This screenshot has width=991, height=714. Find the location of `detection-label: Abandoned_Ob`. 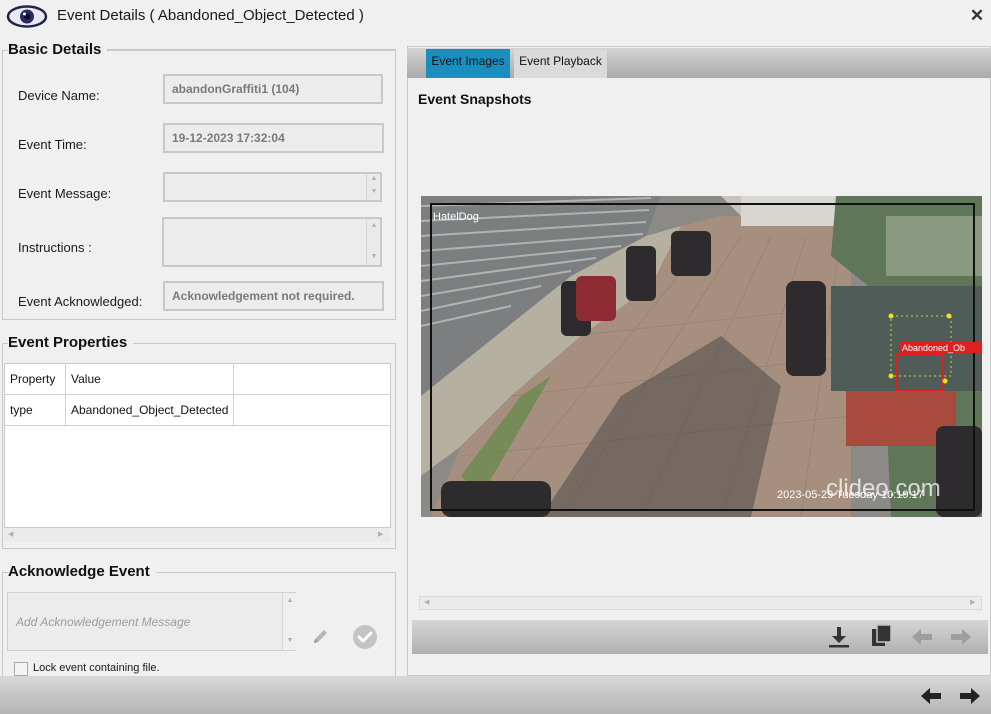

detection-label: Abandoned_Ob is located at coordinates (933, 348).